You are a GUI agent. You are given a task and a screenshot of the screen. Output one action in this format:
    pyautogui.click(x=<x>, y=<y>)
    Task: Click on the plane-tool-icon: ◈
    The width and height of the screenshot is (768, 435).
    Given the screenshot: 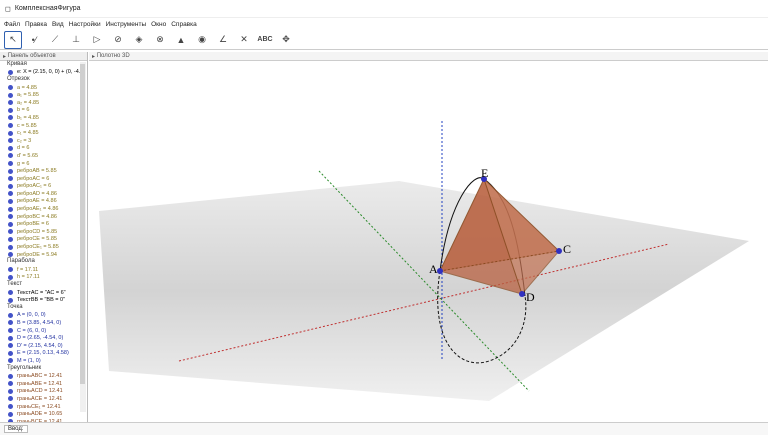 What is the action you would take?
    pyautogui.click(x=139, y=40)
    